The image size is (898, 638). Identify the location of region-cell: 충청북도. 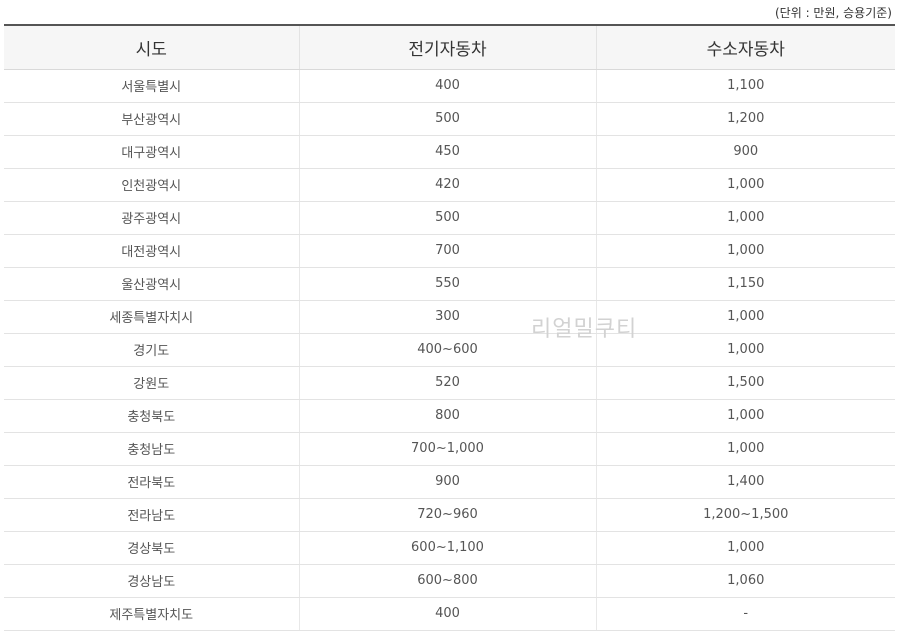
(151, 416).